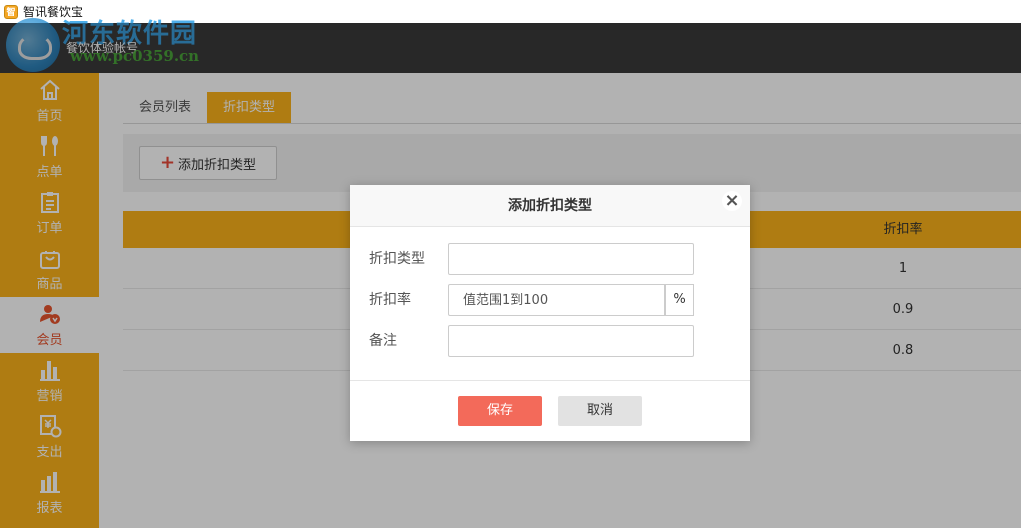 This screenshot has width=1021, height=528. What do you see at coordinates (397, 259) in the screenshot?
I see `discount-type-label: 折扣类型` at bounding box center [397, 259].